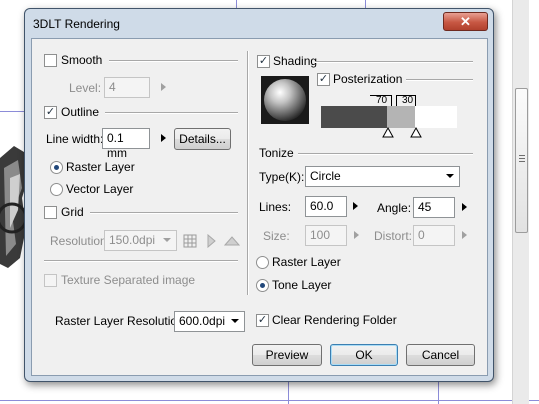  I want to click on angle-input: 45, so click(434, 207).